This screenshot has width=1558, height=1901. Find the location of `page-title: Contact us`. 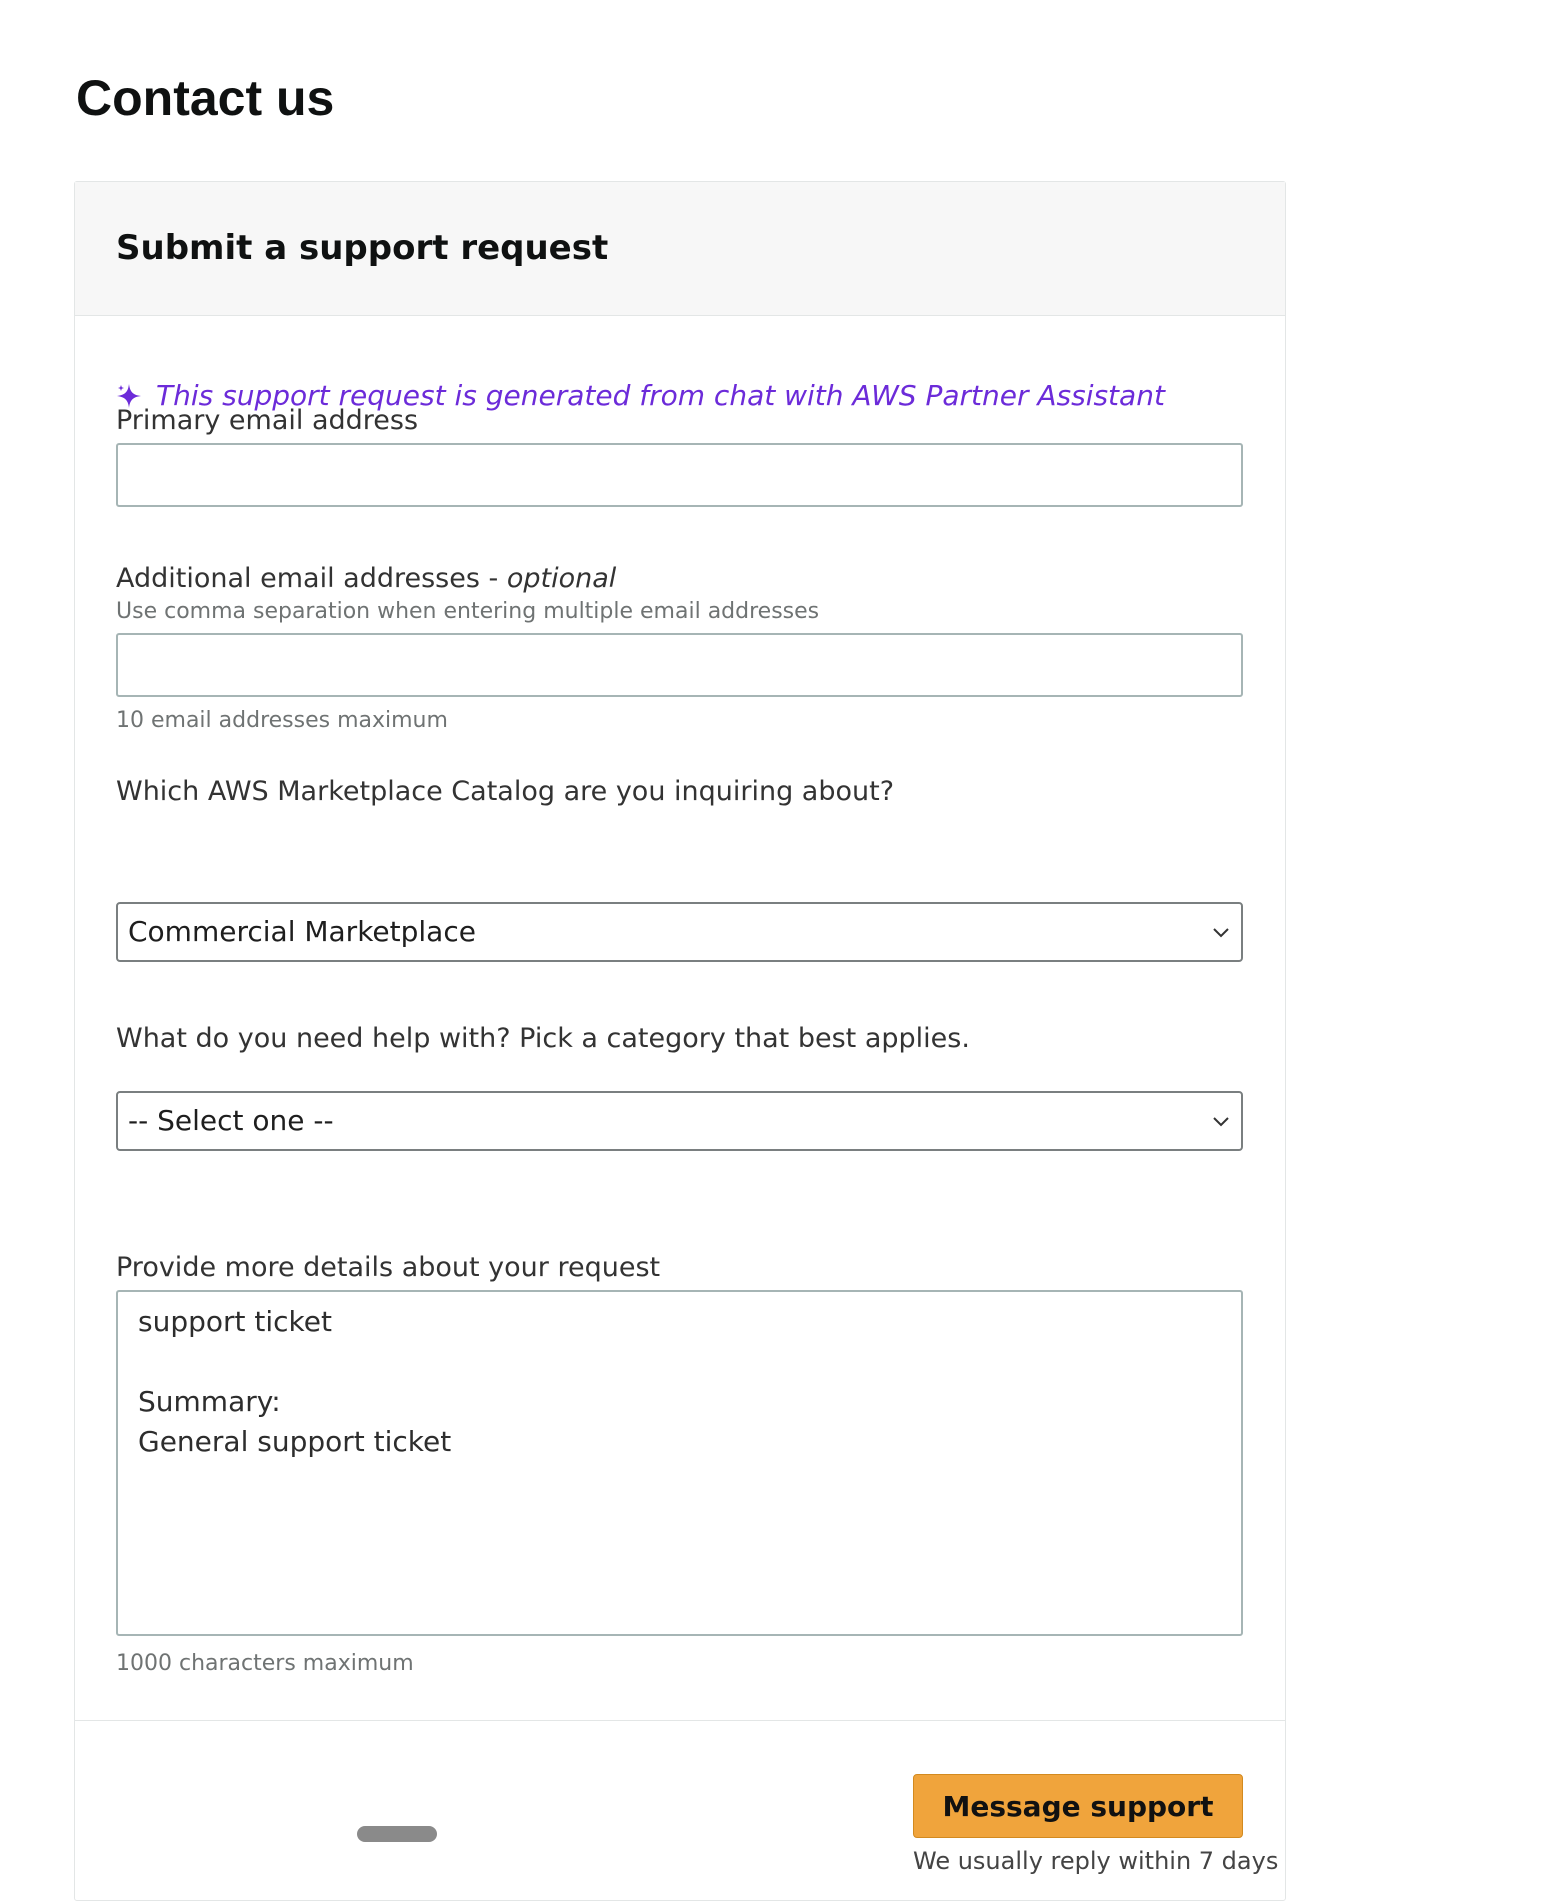

page-title: Contact us is located at coordinates (205, 98).